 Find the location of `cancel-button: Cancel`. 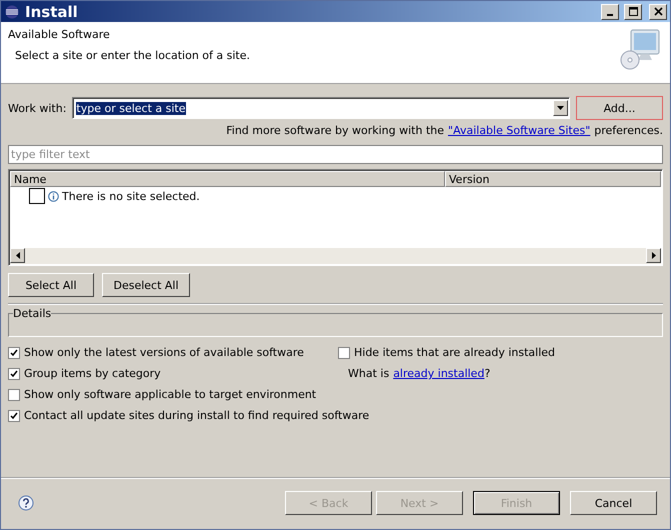

cancel-button: Cancel is located at coordinates (613, 503).